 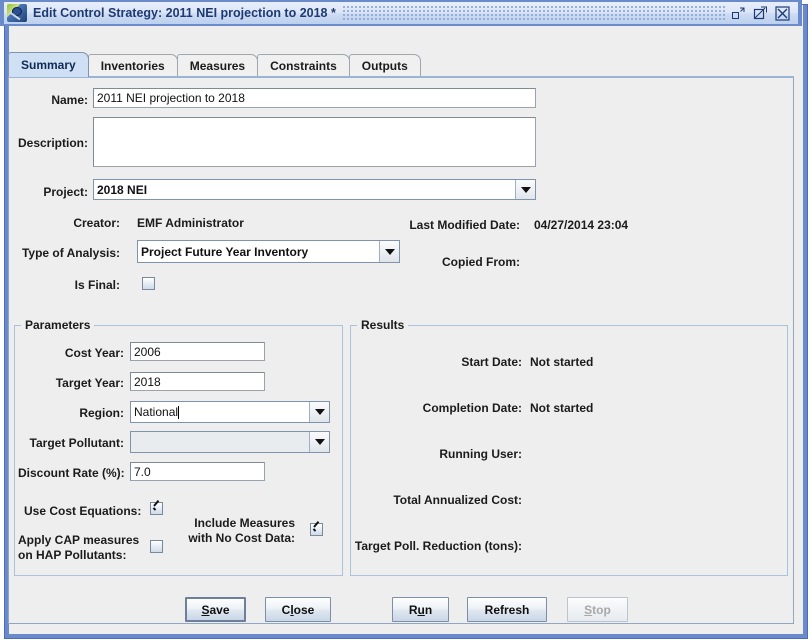 I want to click on target-poll-reduction-label: Target Poll. Reduction (tons):, so click(x=438, y=546).